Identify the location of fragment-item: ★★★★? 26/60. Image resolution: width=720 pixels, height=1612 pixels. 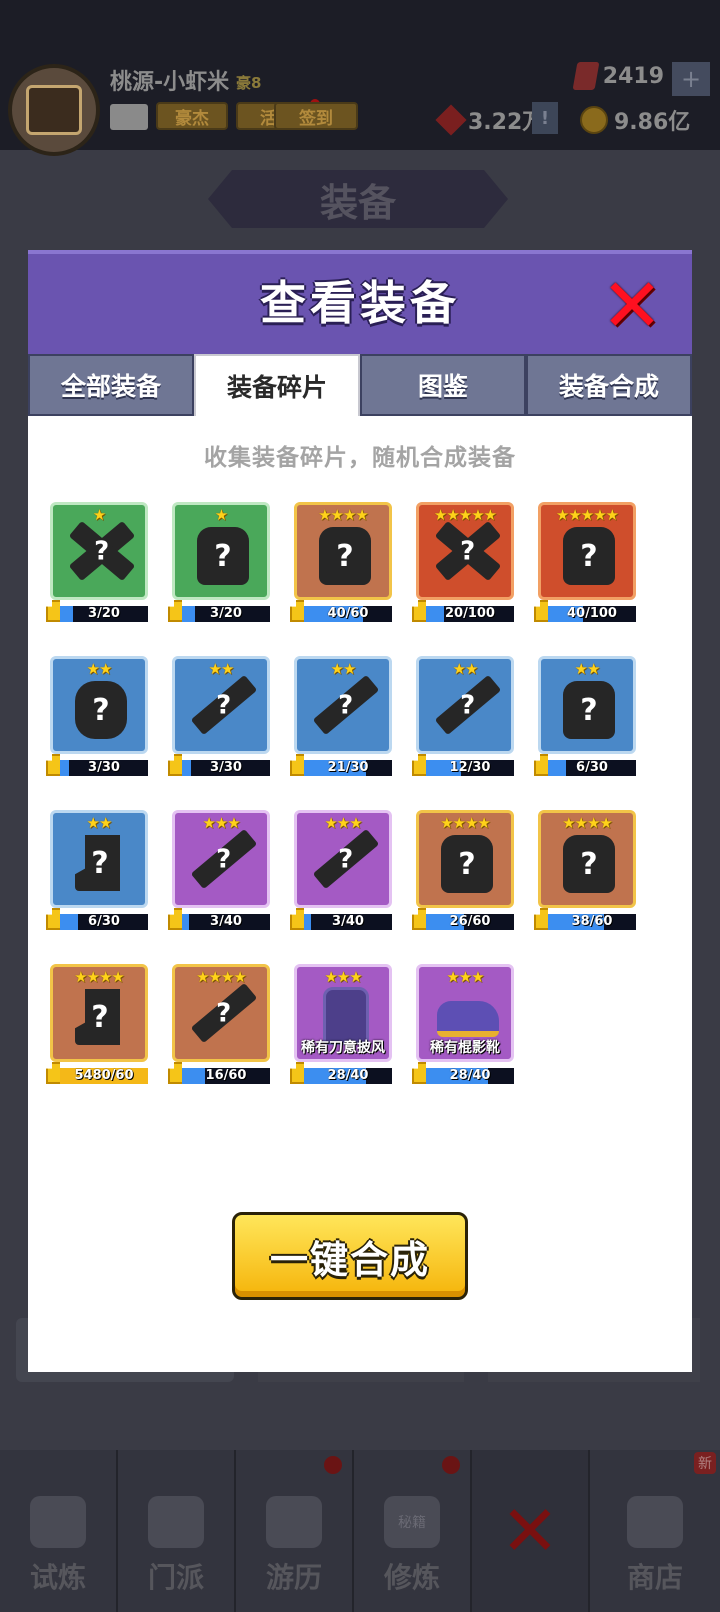
(463, 872).